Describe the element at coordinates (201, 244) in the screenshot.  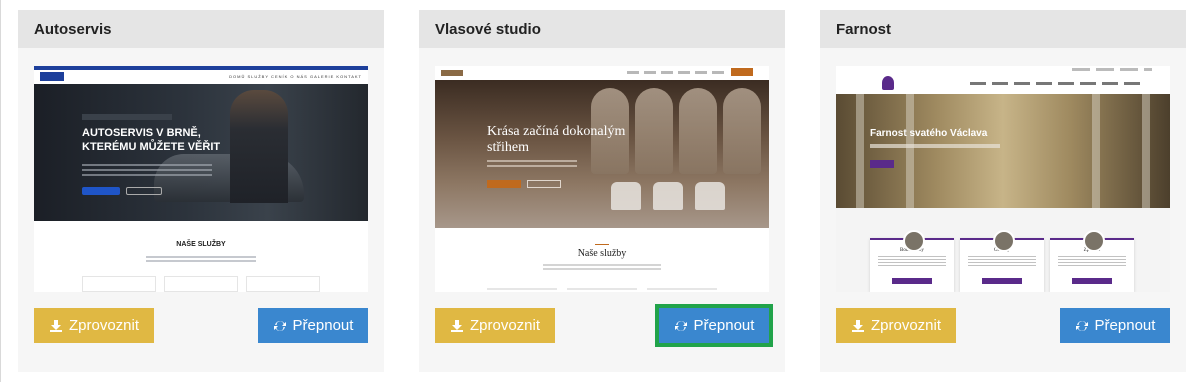
I see `preview-section-title: NAŠE SLUŽBY` at that location.